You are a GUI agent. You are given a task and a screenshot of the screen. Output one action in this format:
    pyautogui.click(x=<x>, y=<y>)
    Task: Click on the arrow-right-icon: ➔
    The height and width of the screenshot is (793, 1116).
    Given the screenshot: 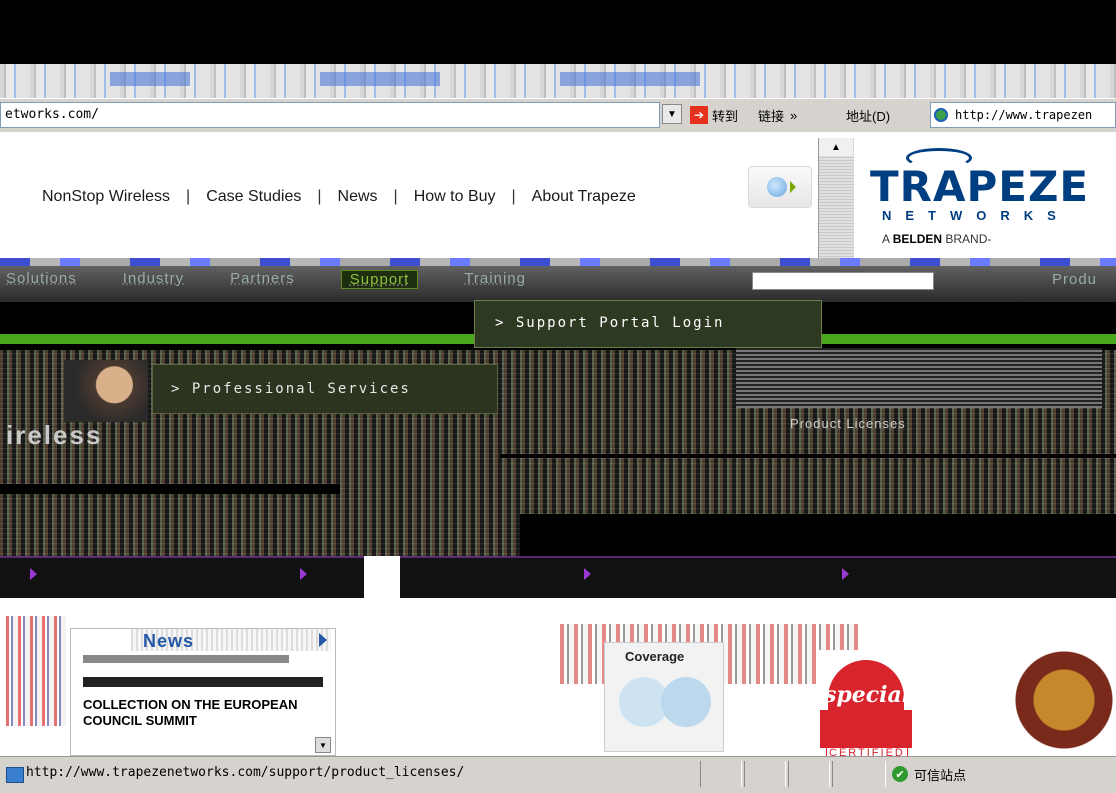 What is the action you would take?
    pyautogui.click(x=699, y=115)
    